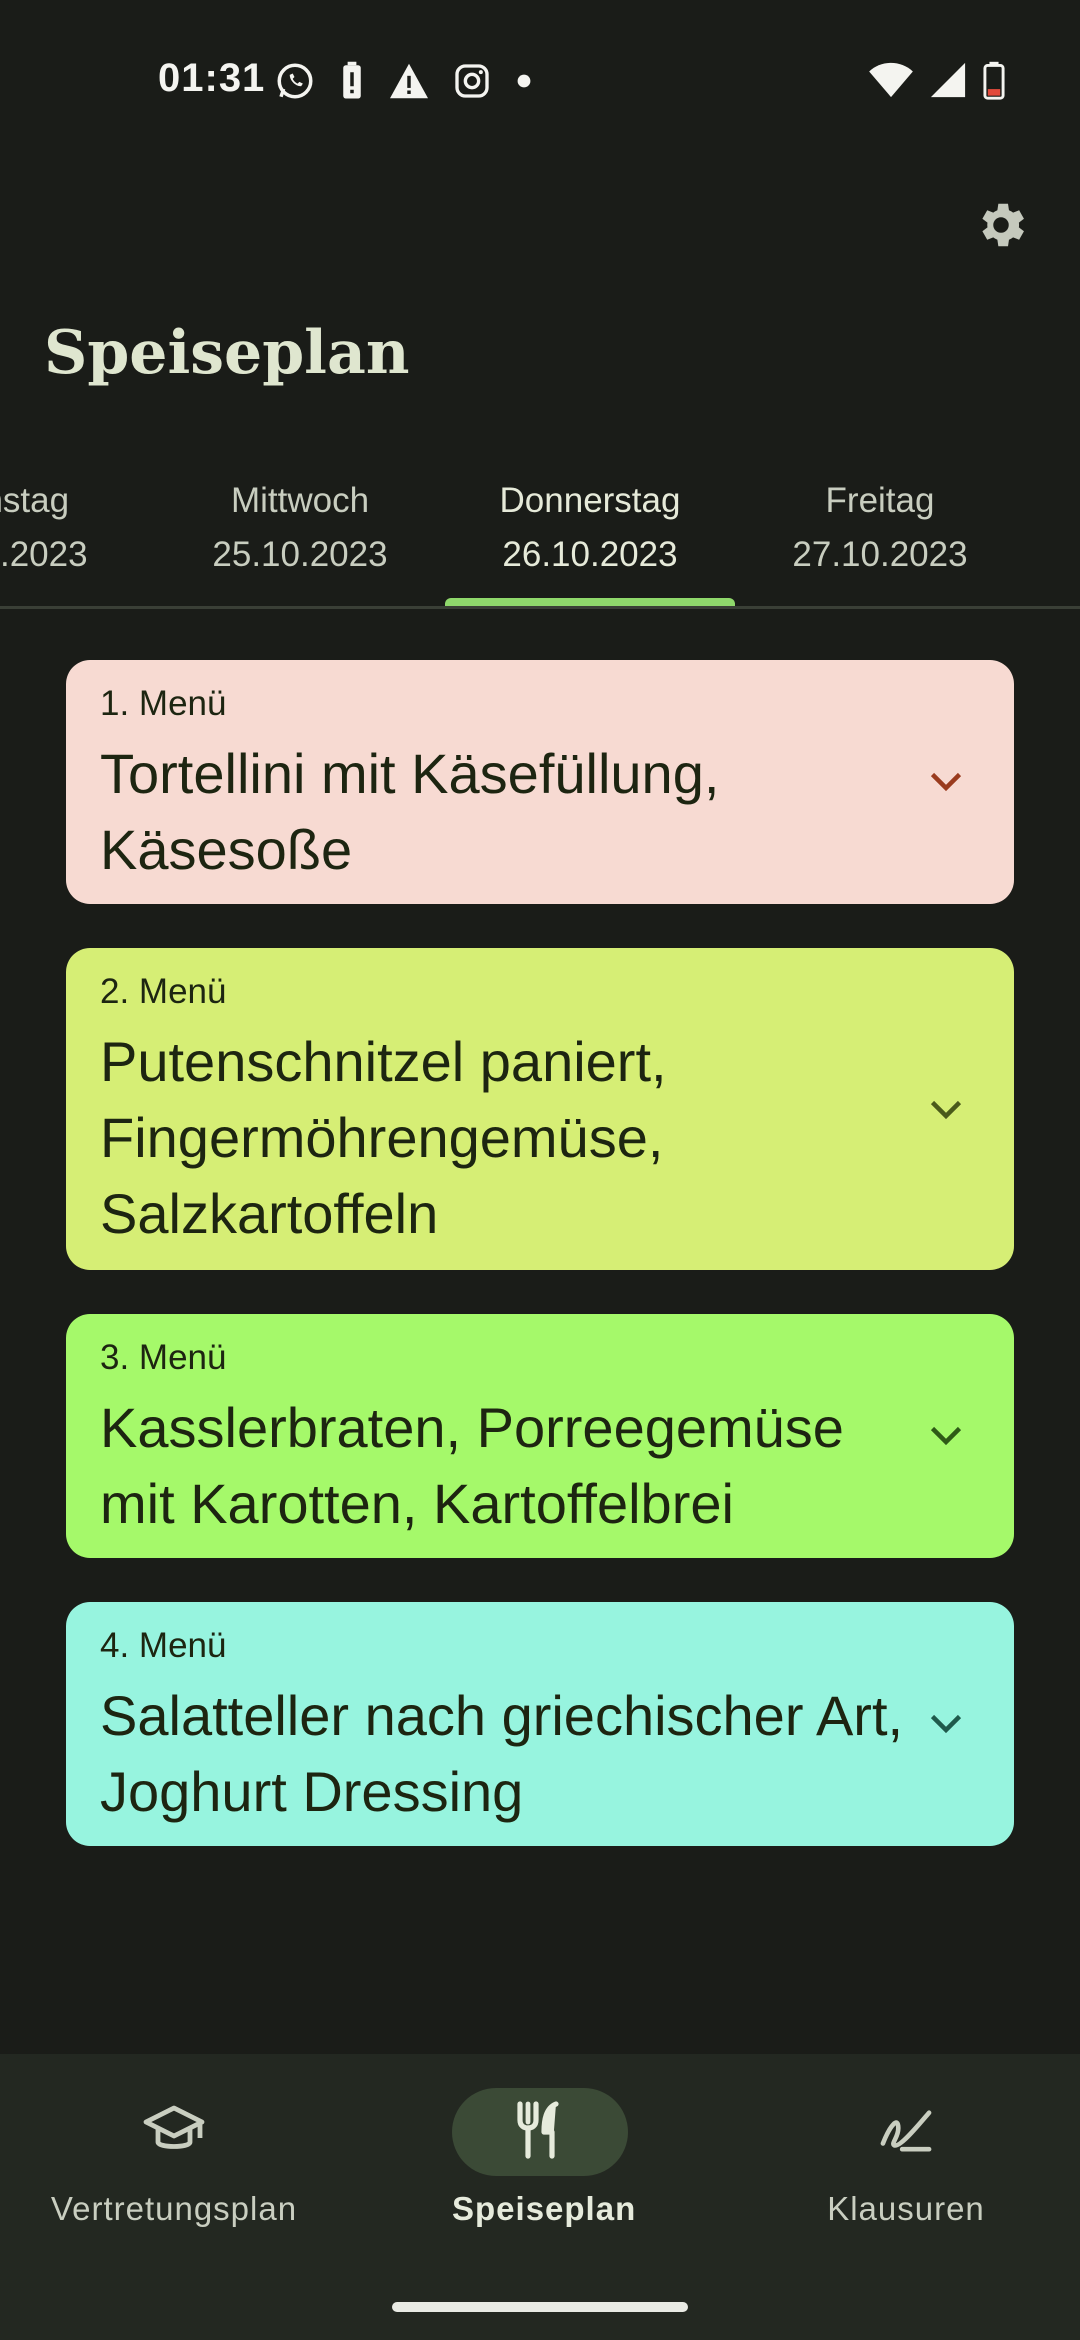 The image size is (1080, 2340). What do you see at coordinates (300, 554) in the screenshot?
I see `tab-date-label: 25.10.2023` at bounding box center [300, 554].